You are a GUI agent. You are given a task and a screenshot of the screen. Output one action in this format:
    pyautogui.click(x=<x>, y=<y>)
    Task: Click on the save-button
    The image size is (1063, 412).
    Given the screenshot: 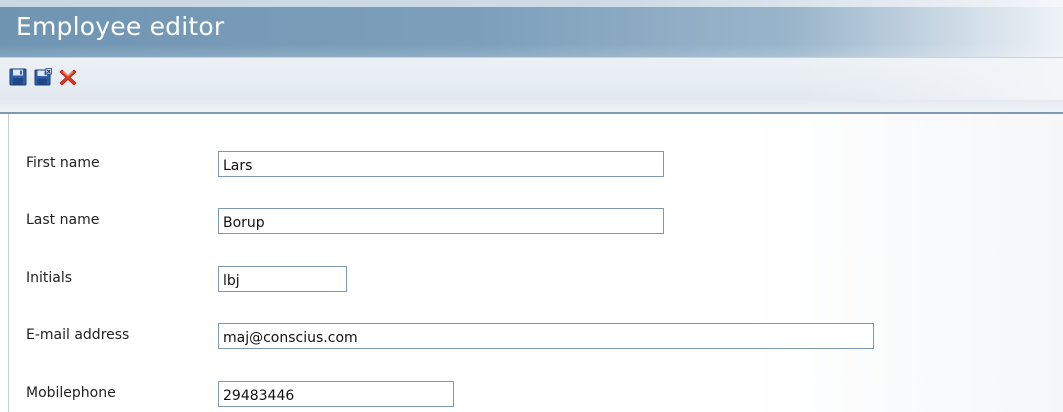 What is the action you would take?
    pyautogui.click(x=18, y=77)
    